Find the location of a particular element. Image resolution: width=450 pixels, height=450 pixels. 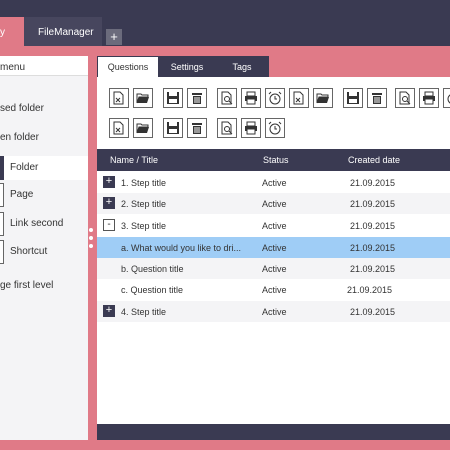

tab-settings: Settings is located at coordinates (187, 66).